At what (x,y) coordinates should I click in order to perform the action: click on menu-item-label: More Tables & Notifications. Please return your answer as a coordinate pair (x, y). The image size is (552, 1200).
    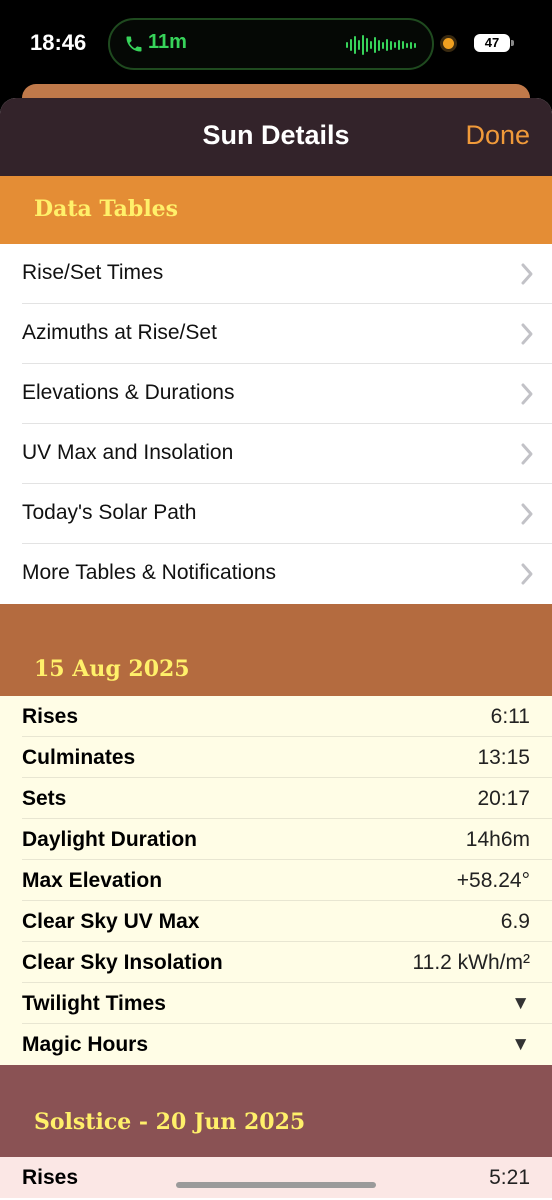
    Looking at the image, I should click on (149, 572).